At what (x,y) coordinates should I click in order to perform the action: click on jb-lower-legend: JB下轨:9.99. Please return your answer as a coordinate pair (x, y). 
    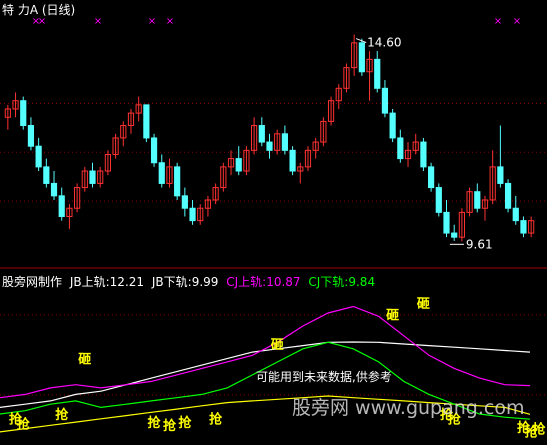
    Looking at the image, I should click on (185, 282).